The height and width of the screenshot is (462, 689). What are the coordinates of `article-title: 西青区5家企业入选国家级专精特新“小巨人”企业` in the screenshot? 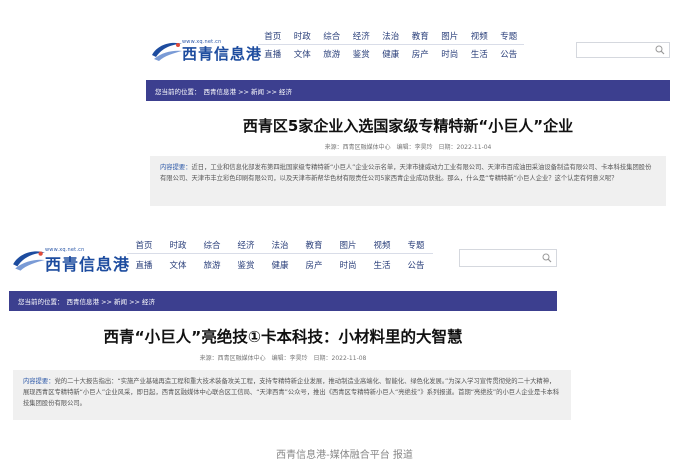 It's located at (408, 125).